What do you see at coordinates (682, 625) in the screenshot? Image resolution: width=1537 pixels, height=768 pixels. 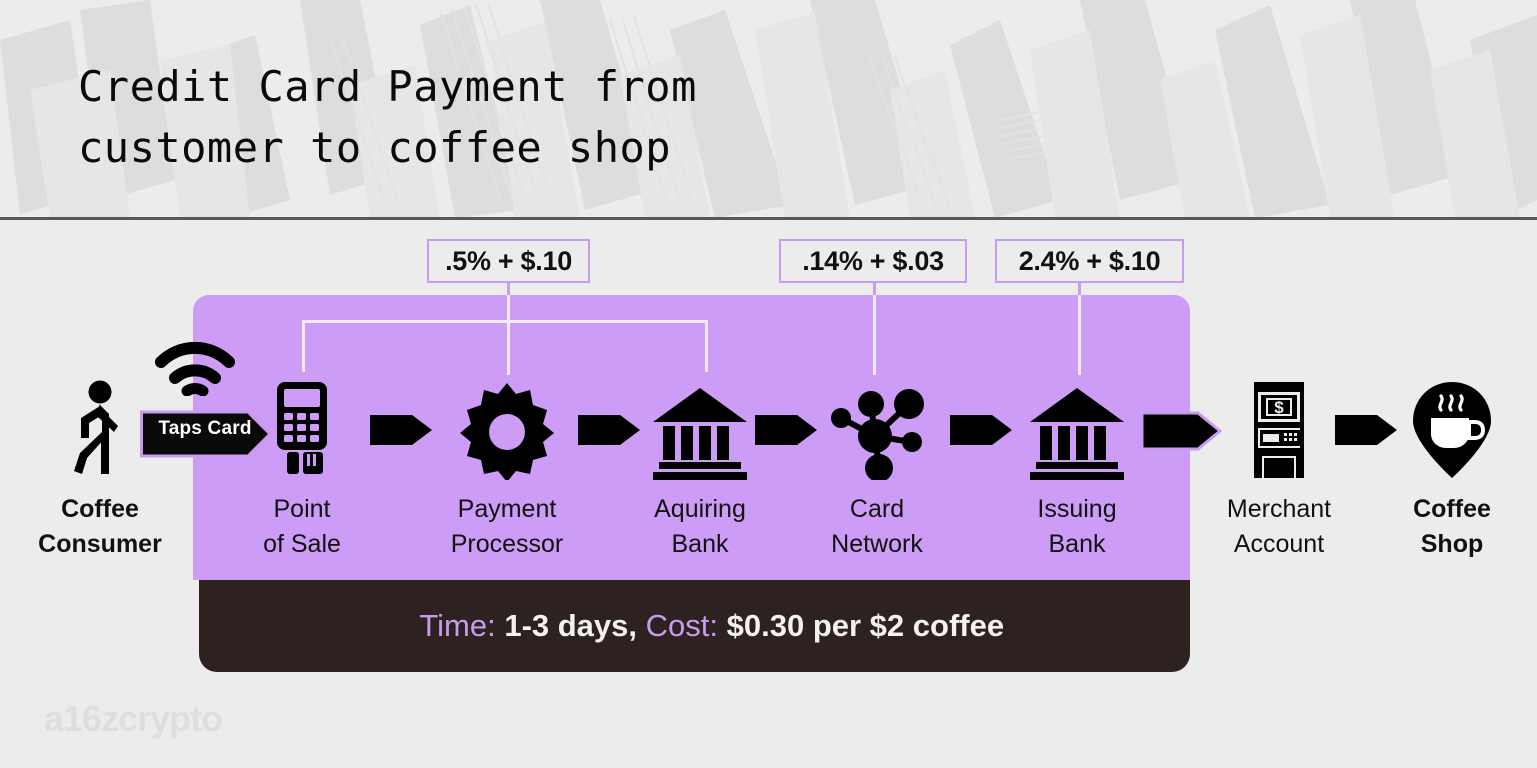 I see `summary-cost-label: Cost:` at bounding box center [682, 625].